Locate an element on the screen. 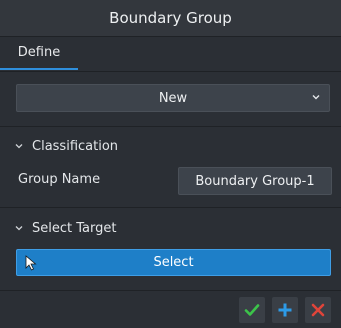 Image resolution: width=341 pixels, height=328 pixels. select-target-button: Select is located at coordinates (173, 262).